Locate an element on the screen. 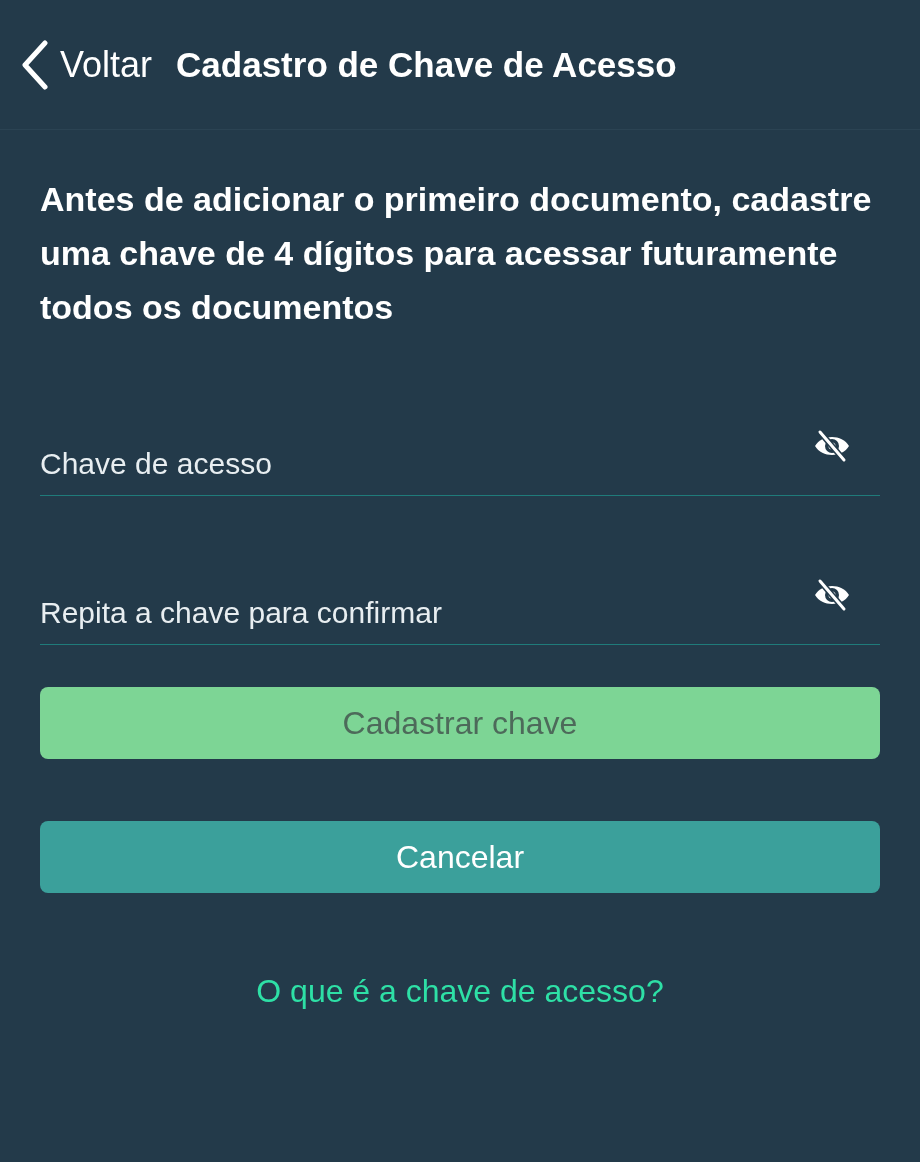 This screenshot has height=1162, width=920. instruction-text: Antes de adicionar o primeiro documento, cadastre uma chave de 4 dígitos para acessar futuramente todos os documentos is located at coordinates (456, 253).